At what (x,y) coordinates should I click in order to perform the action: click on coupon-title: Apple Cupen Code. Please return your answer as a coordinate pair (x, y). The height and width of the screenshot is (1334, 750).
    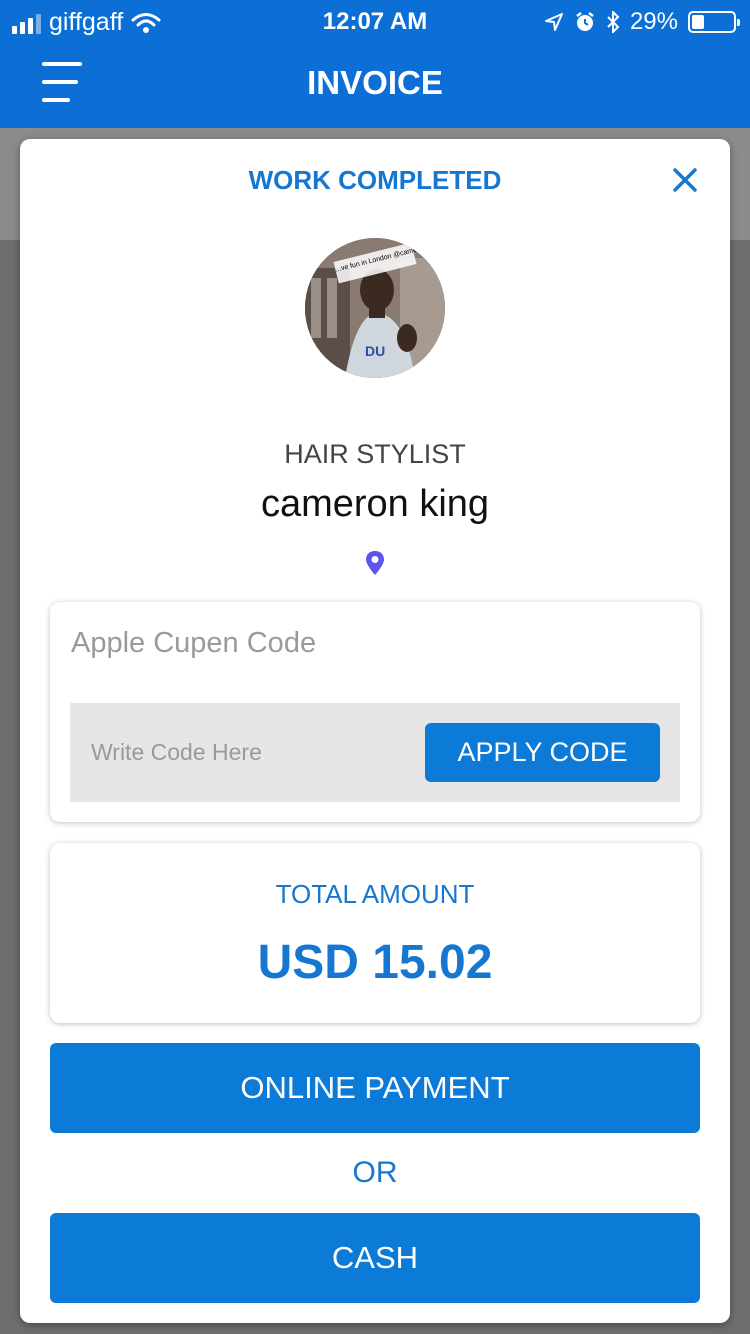
    Looking at the image, I should click on (194, 643).